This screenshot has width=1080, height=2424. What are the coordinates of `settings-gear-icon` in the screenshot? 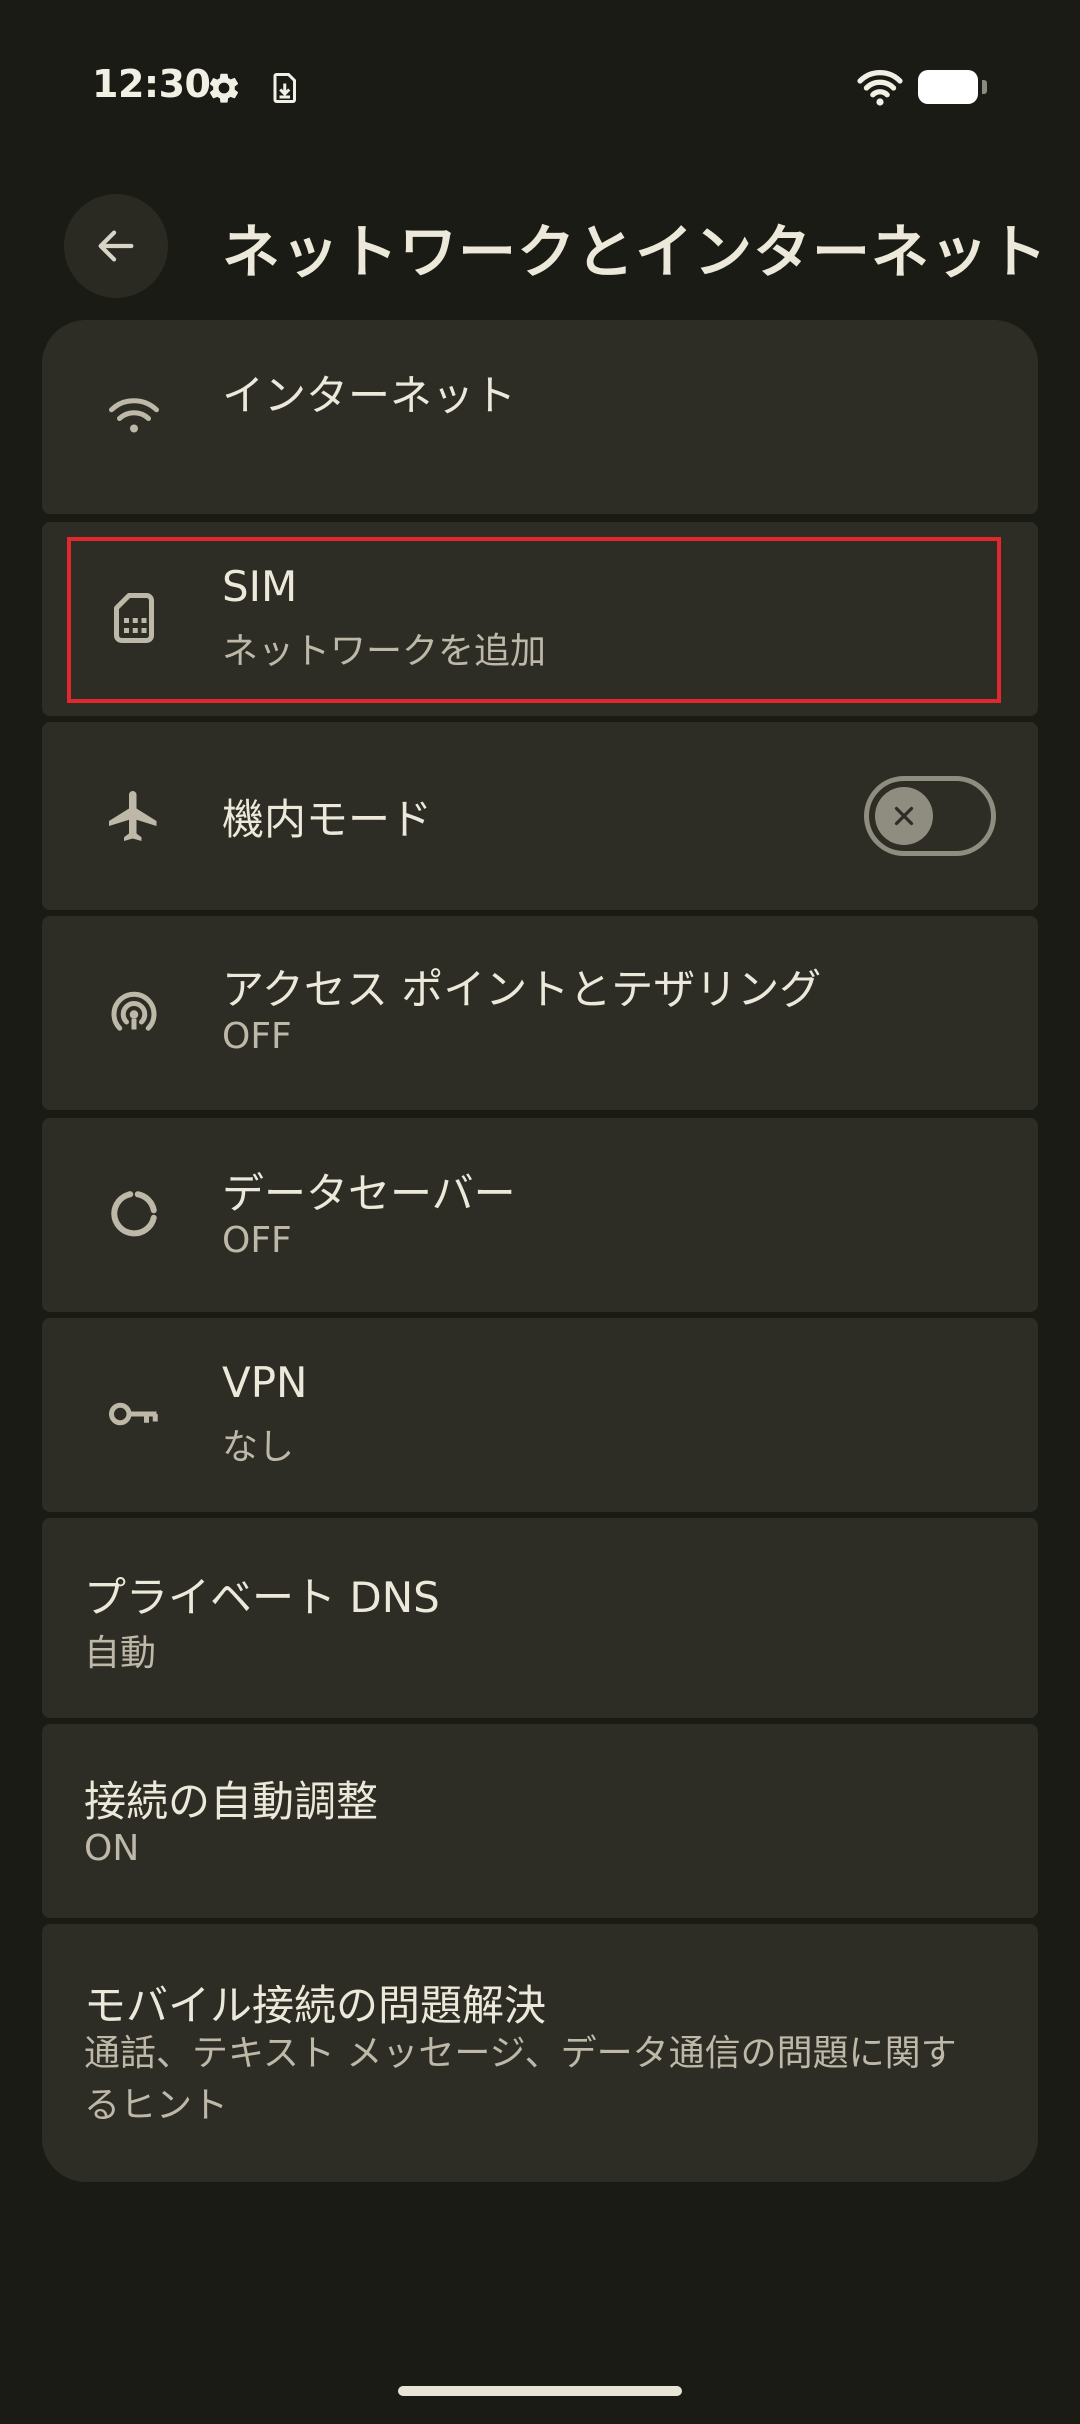 It's located at (224, 88).